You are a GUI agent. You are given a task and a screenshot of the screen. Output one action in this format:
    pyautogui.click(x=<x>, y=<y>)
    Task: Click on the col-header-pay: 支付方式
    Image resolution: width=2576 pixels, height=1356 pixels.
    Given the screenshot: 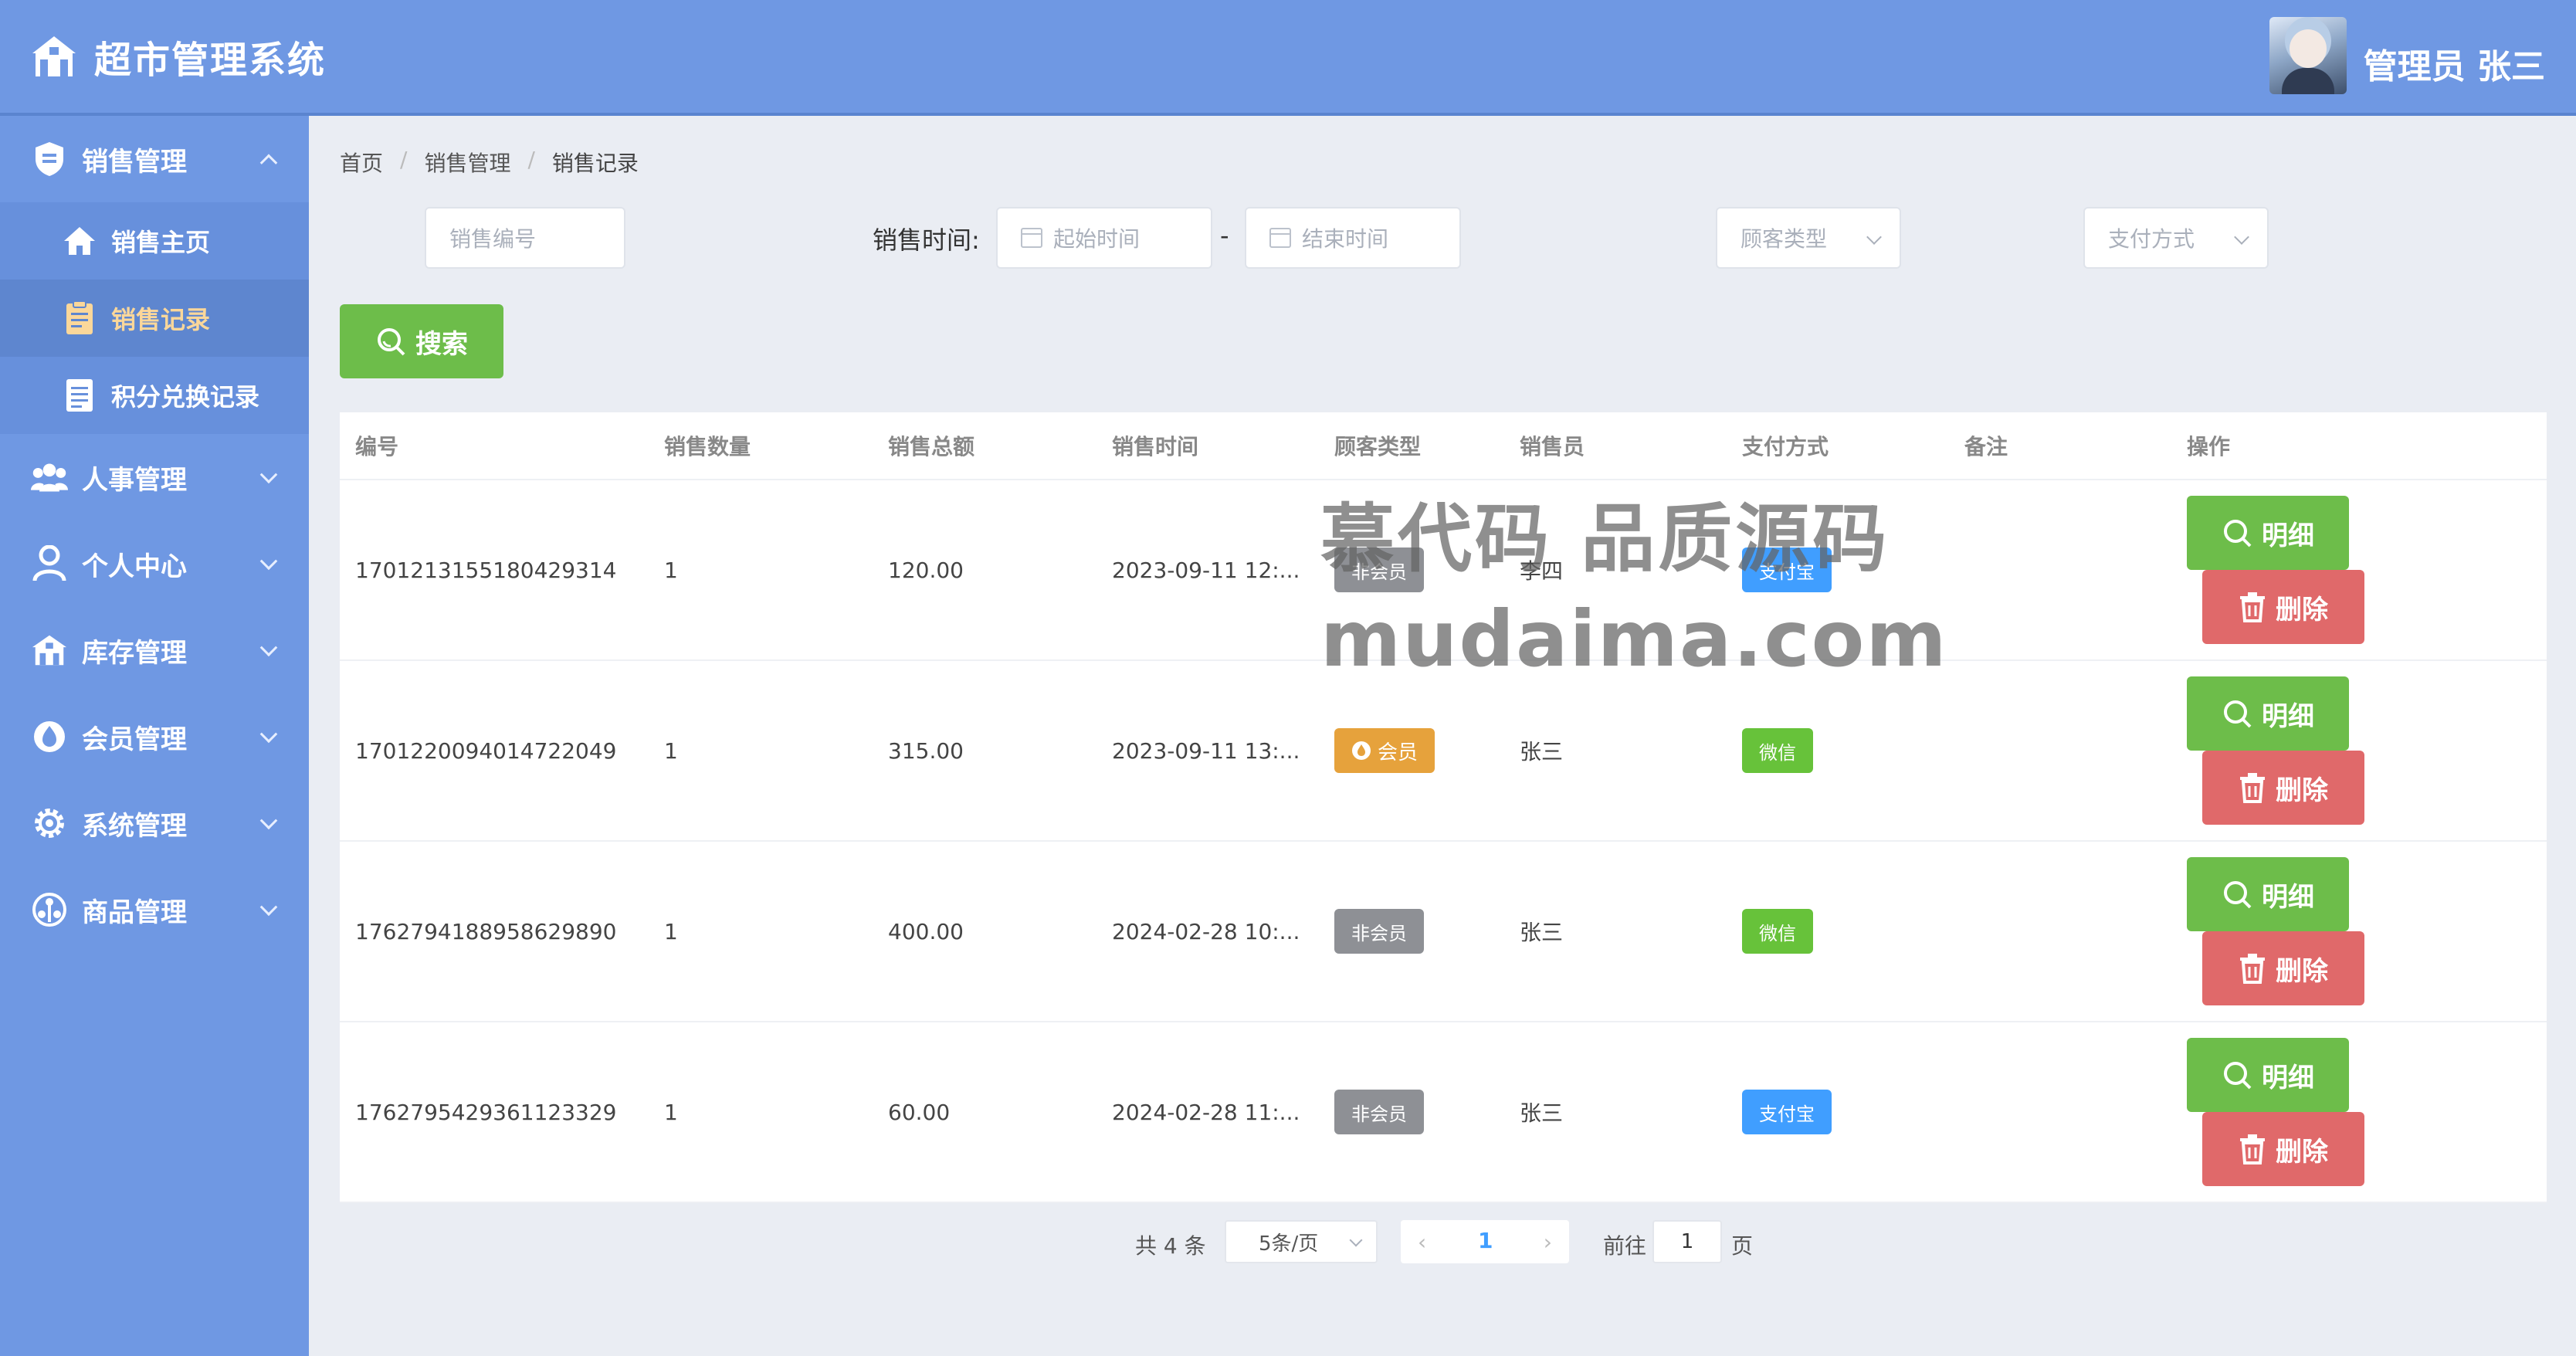 What is the action you would take?
    pyautogui.click(x=1785, y=446)
    